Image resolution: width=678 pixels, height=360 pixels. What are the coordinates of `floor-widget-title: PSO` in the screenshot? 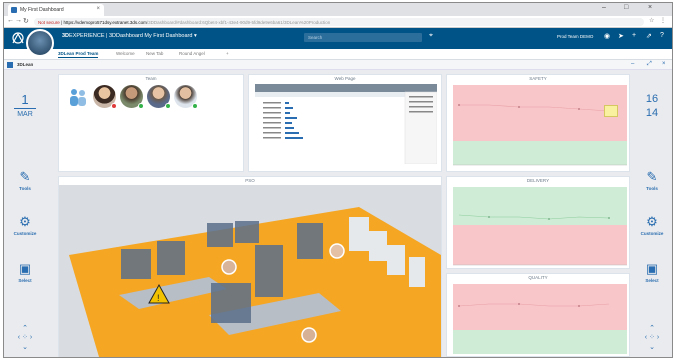 It's located at (250, 180).